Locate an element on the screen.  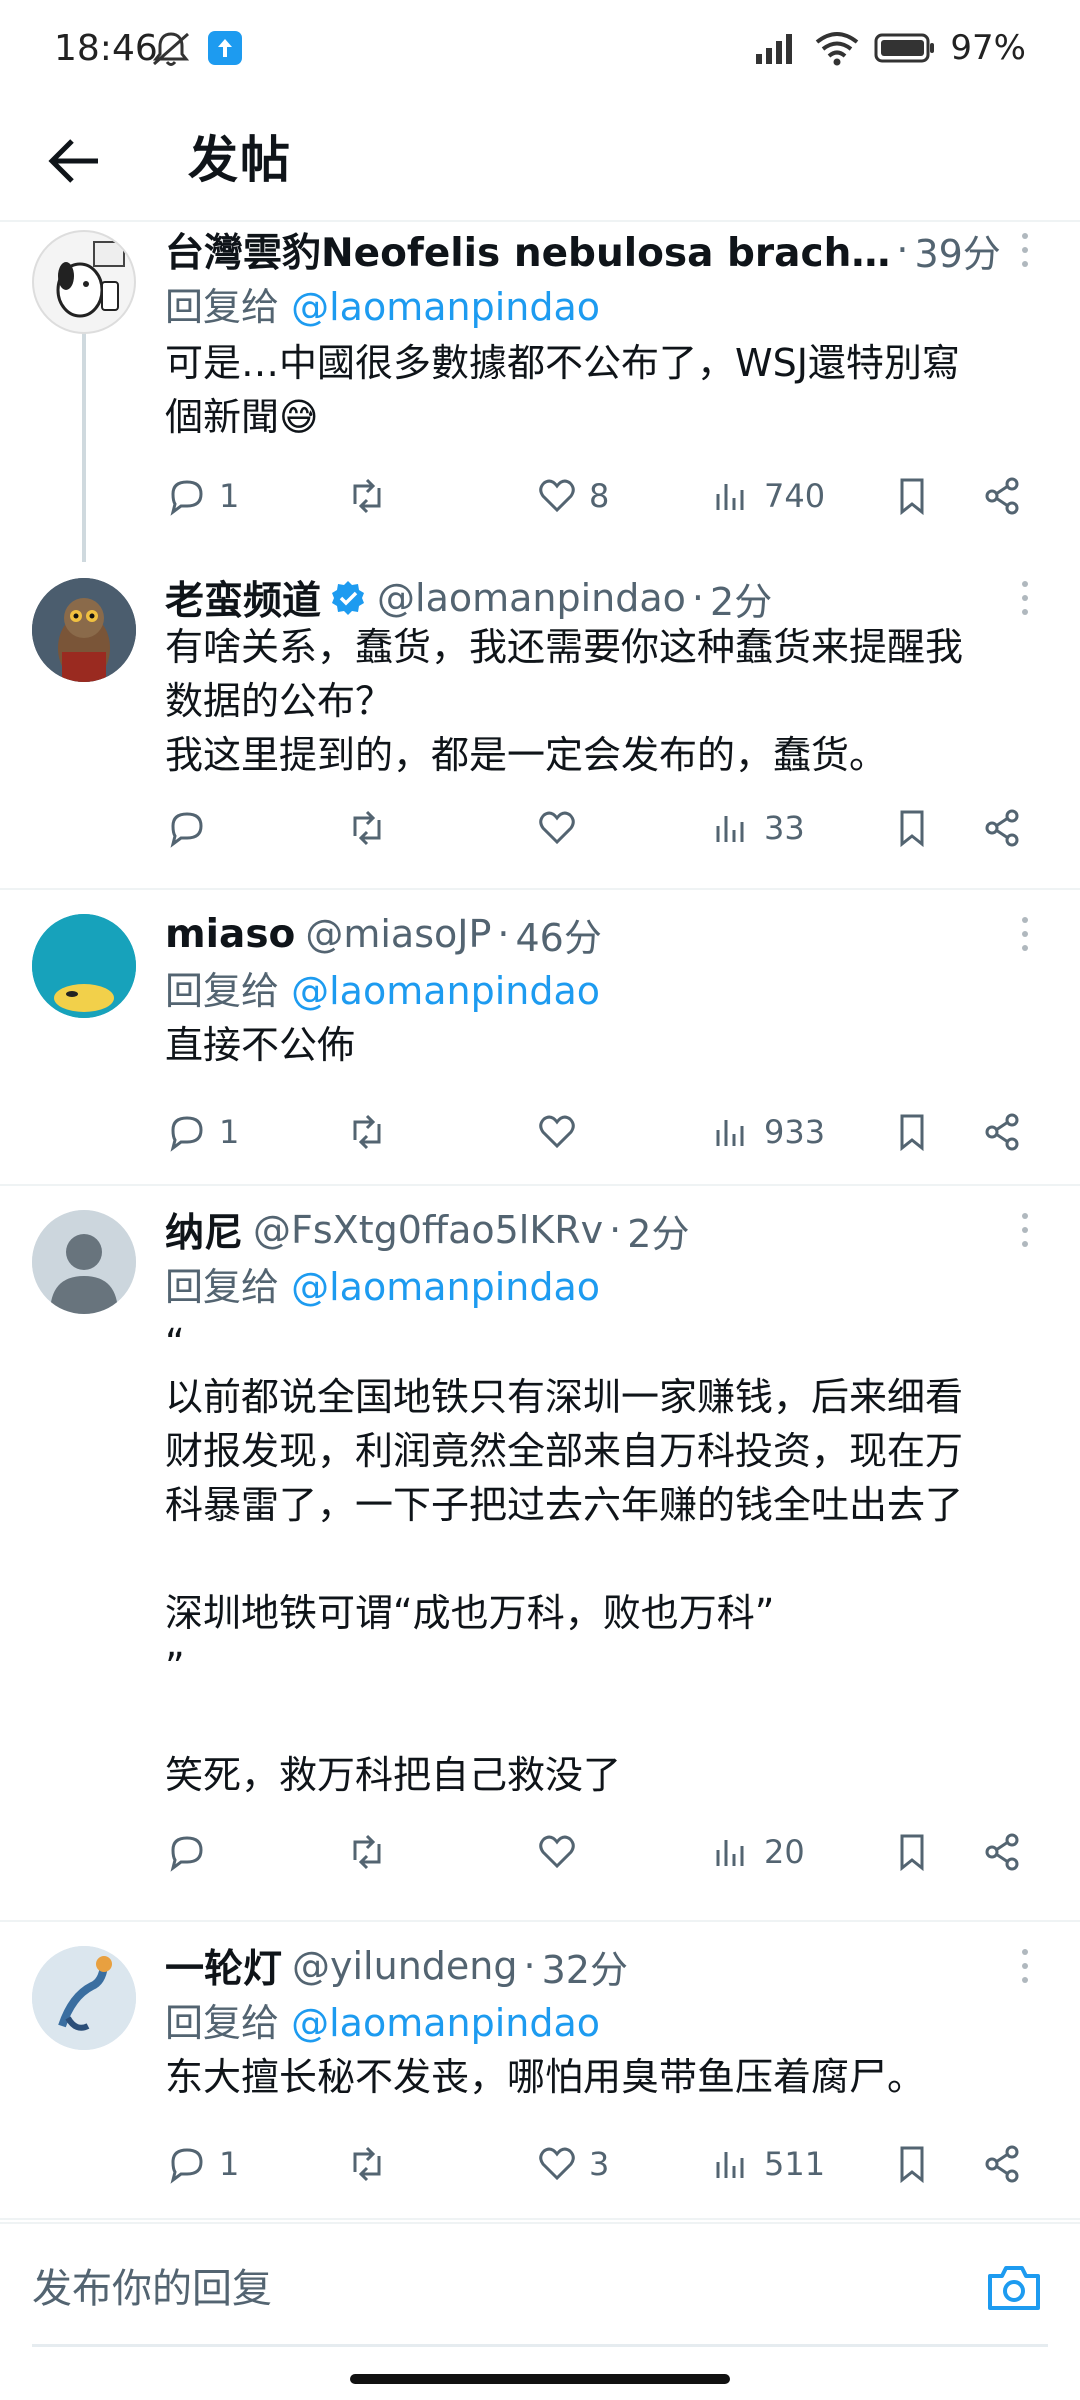
like-count: 3 is located at coordinates (599, 2164).